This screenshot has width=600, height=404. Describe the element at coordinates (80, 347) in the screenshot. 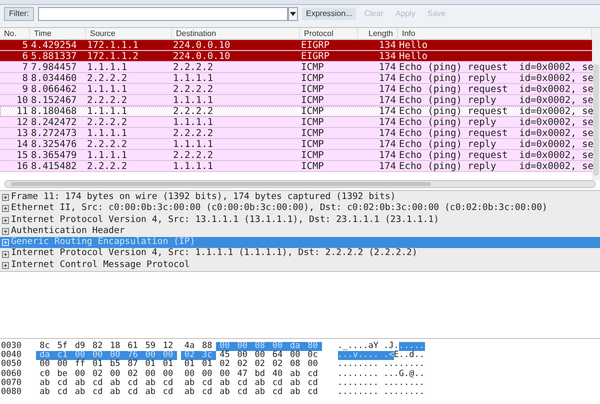

I see `hex-byte: d9` at that location.